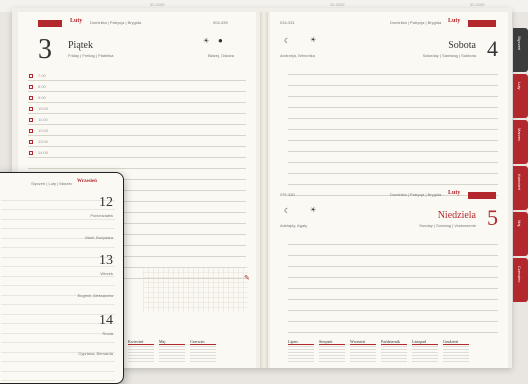 This screenshot has height=384, width=528. Describe the element at coordinates (80, 45) in the screenshot. I see `day-name: Piątek` at that location.